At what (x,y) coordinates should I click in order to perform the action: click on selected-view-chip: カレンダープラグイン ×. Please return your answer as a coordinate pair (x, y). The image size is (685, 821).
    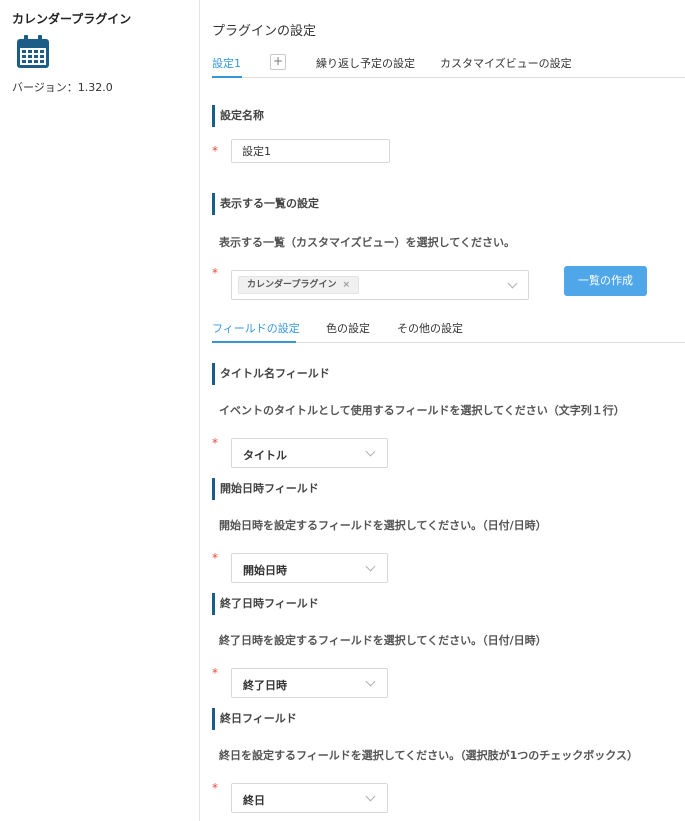
    Looking at the image, I should click on (299, 285).